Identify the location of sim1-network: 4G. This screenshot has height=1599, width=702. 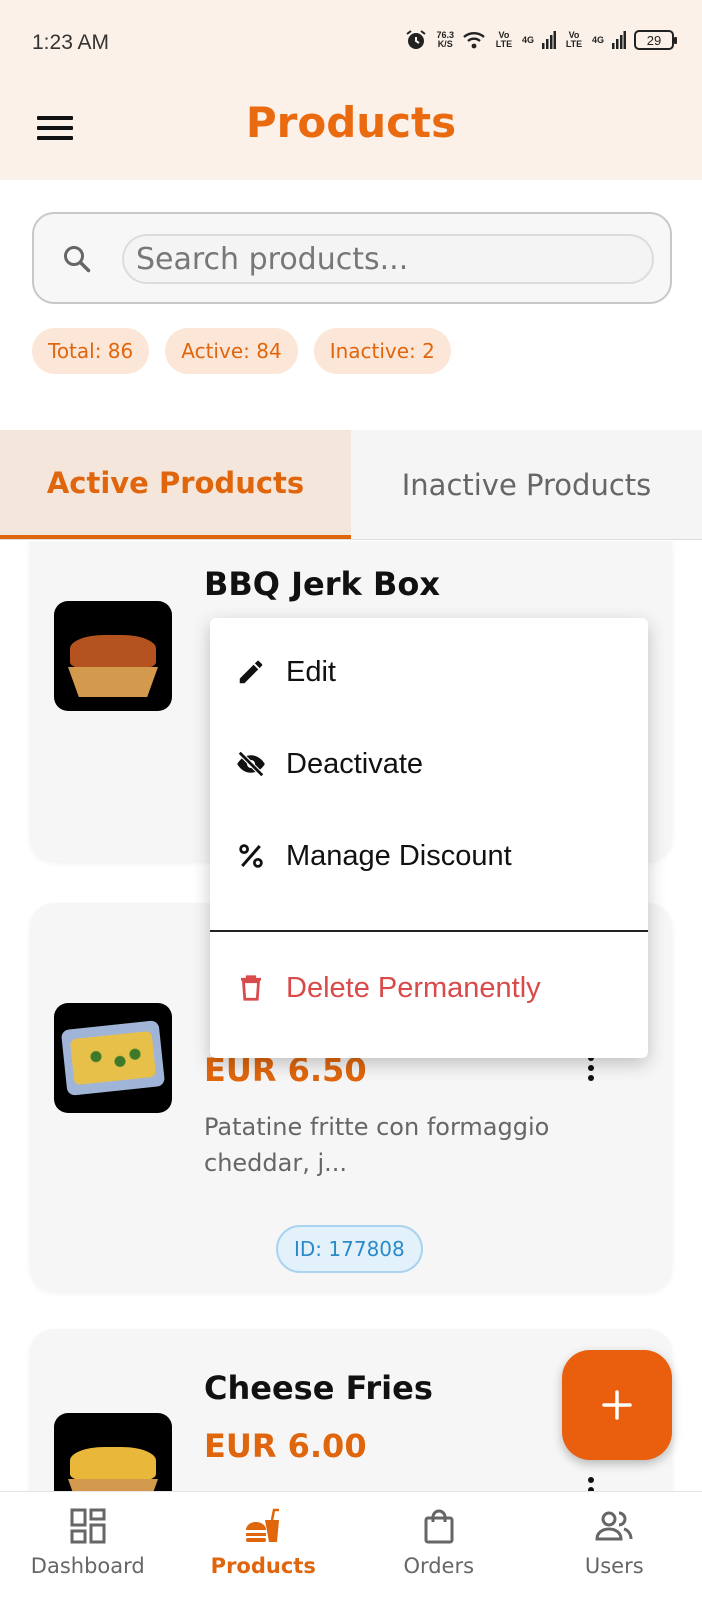
(527, 39).